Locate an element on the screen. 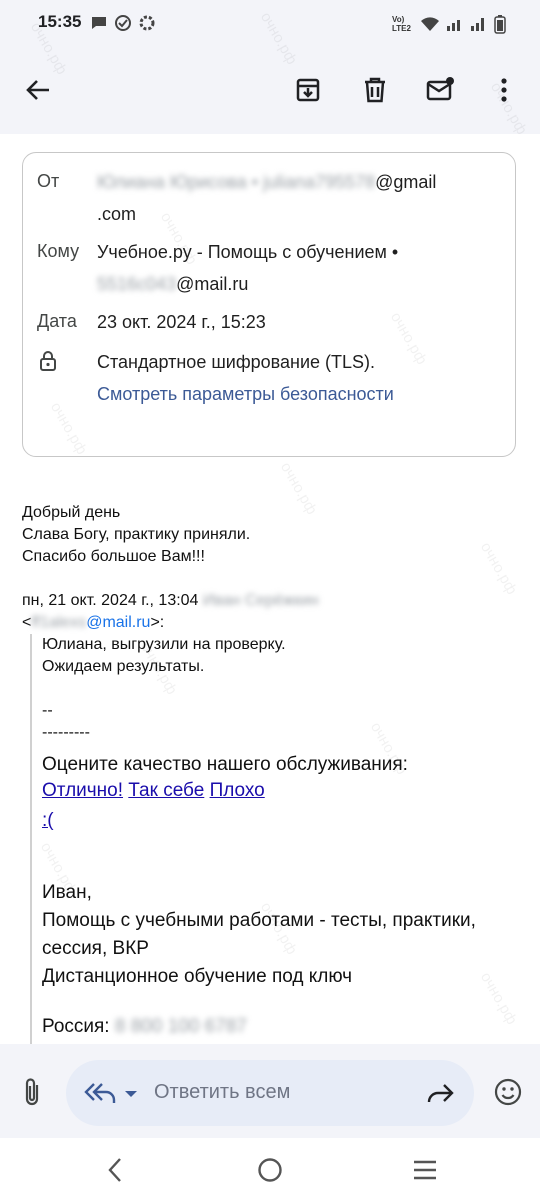 The width and height of the screenshot is (540, 1200). trash-icon is located at coordinates (375, 90).